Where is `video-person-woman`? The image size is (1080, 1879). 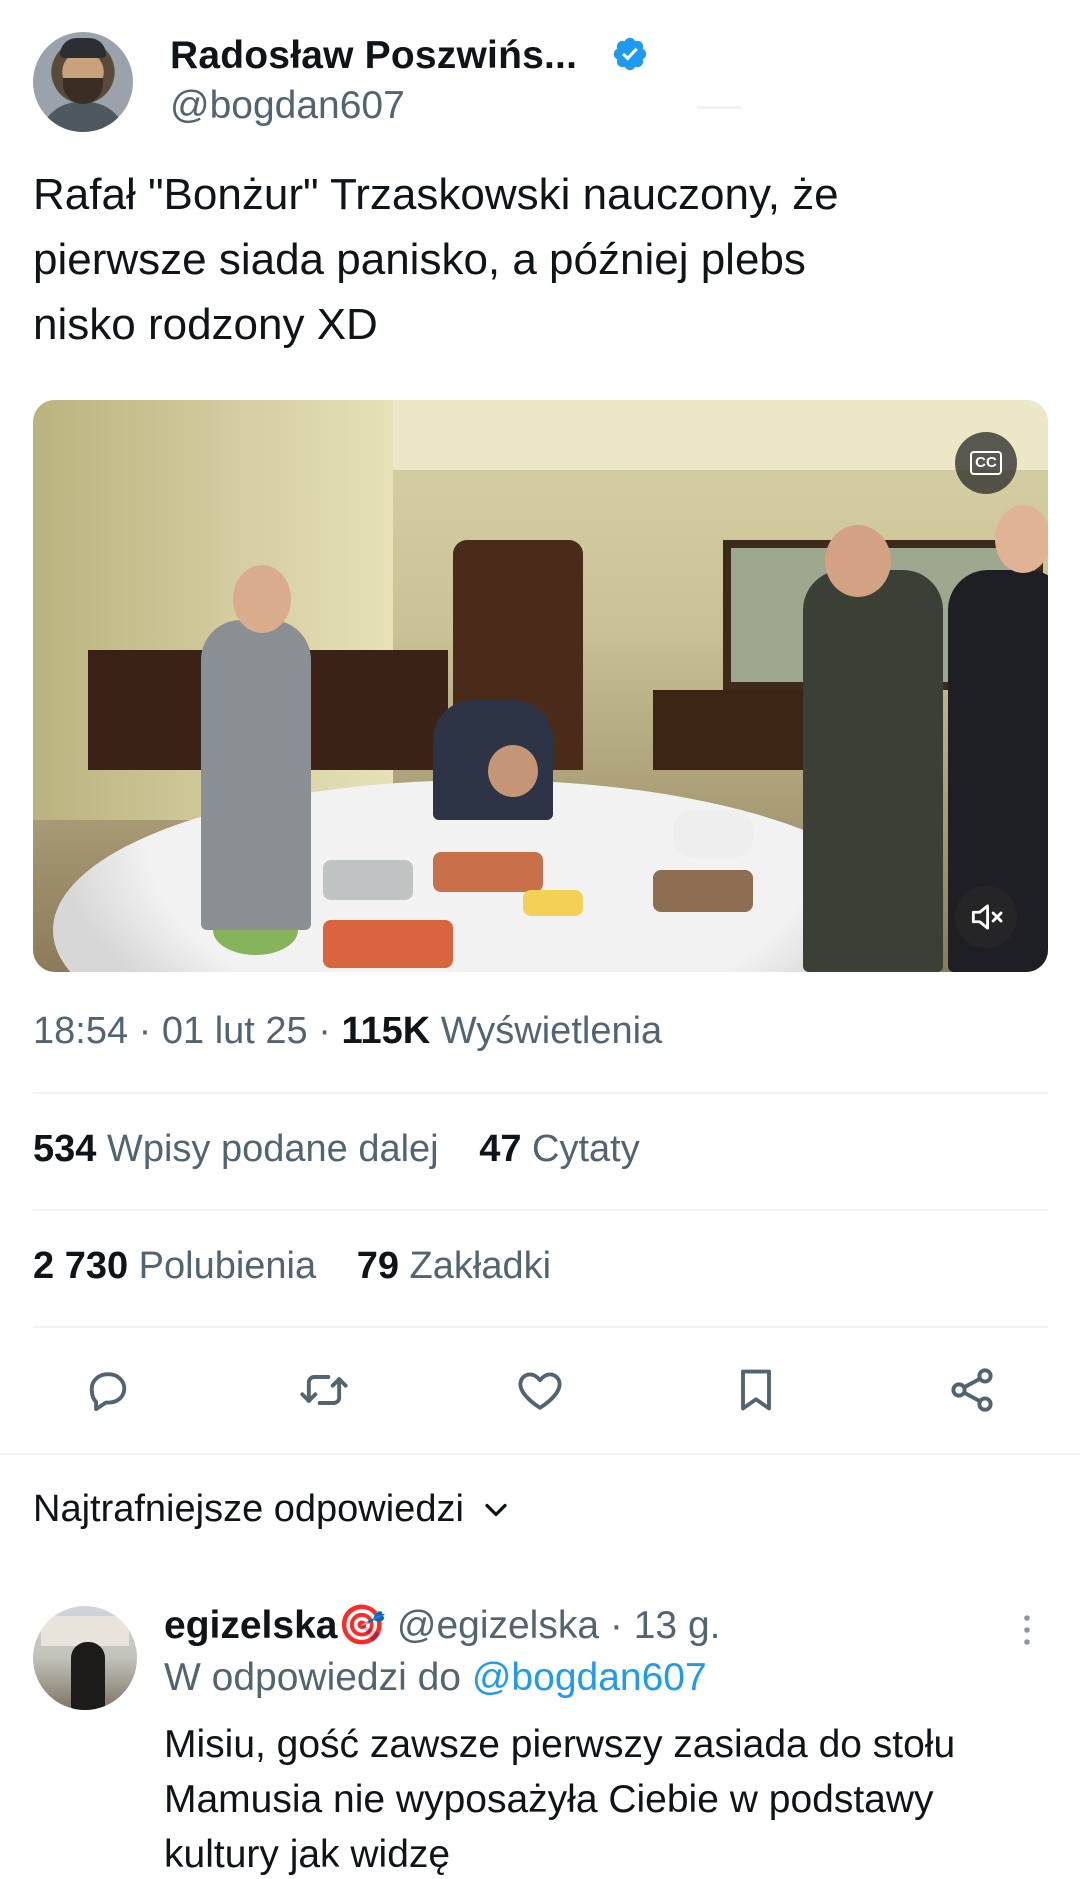 video-person-woman is located at coordinates (256, 775).